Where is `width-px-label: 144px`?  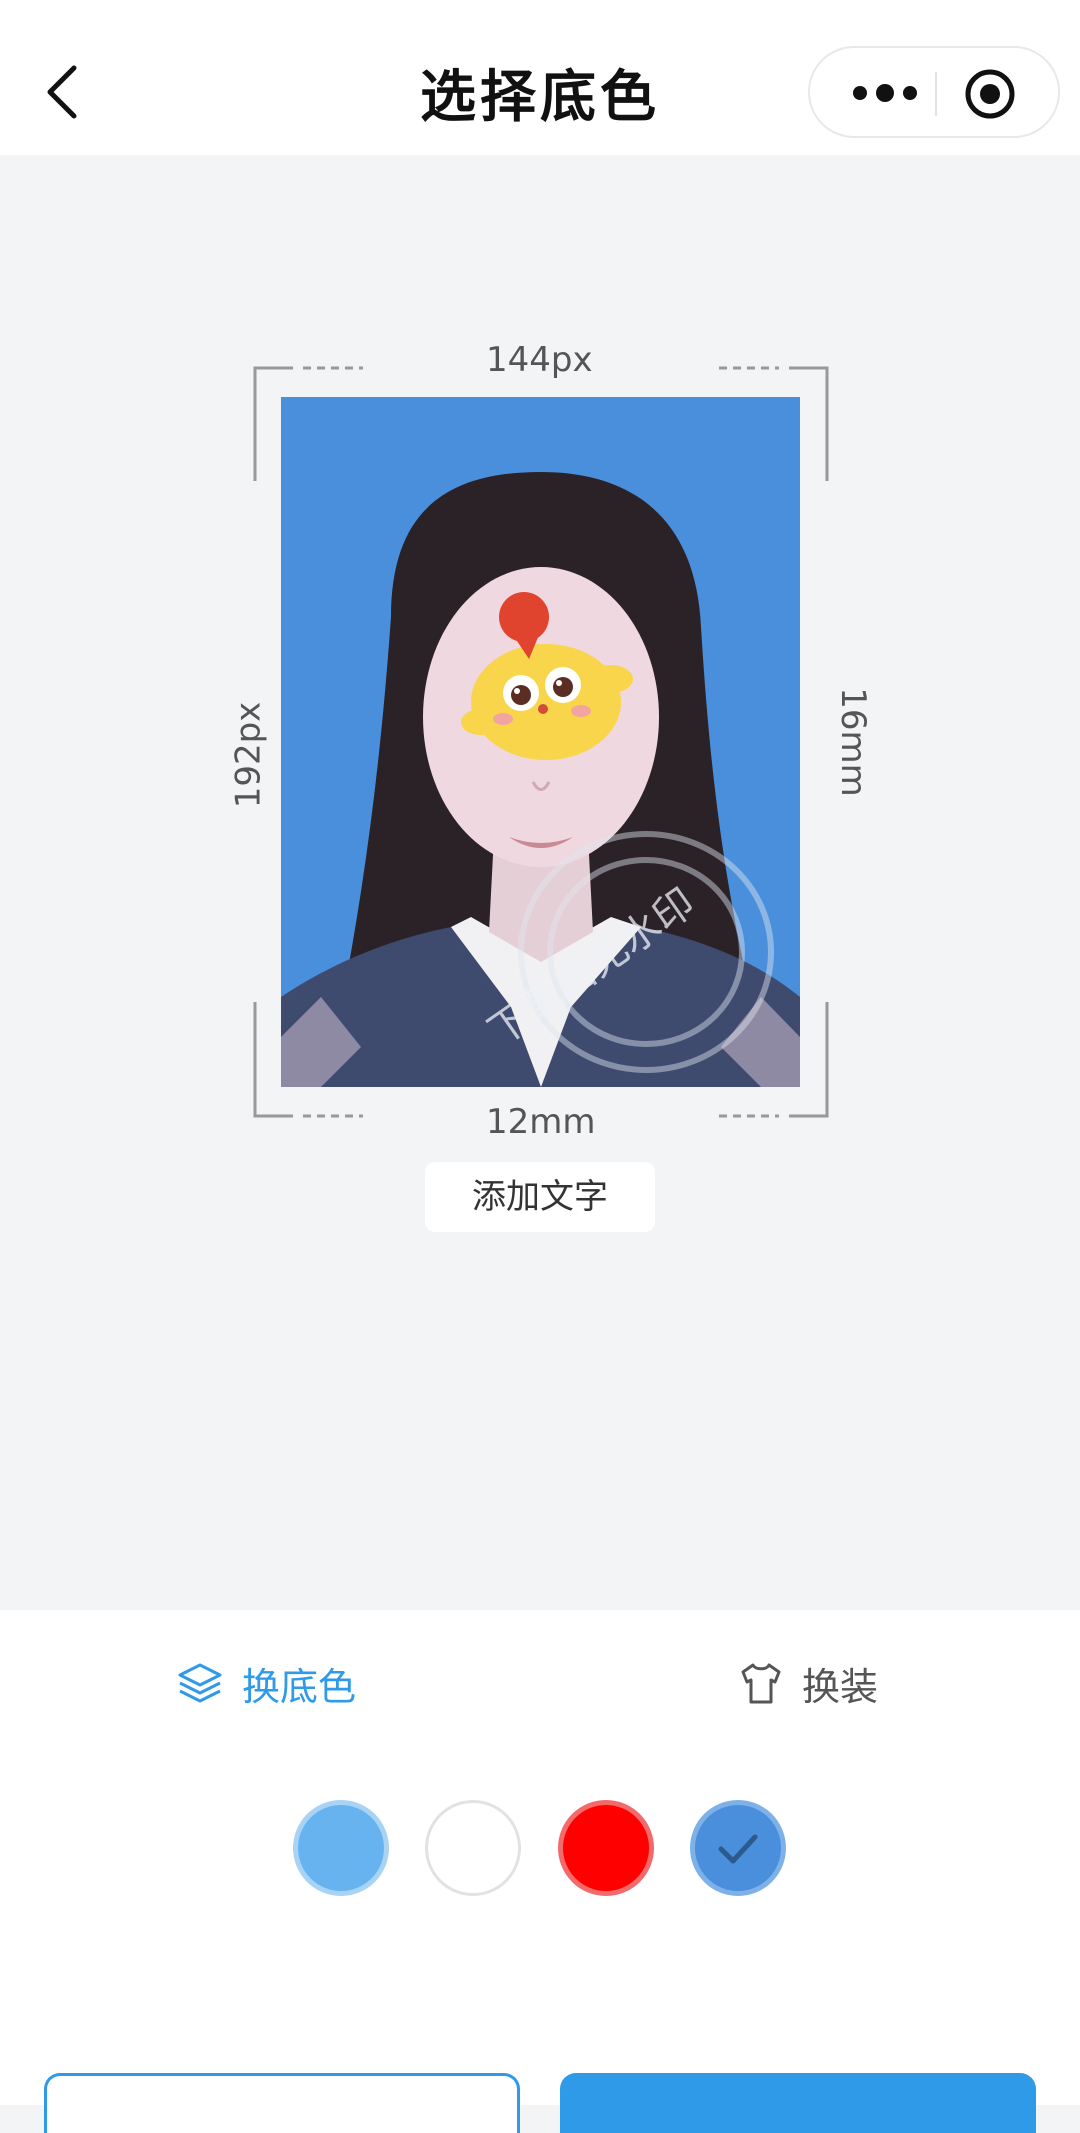
width-px-label: 144px is located at coordinates (539, 360).